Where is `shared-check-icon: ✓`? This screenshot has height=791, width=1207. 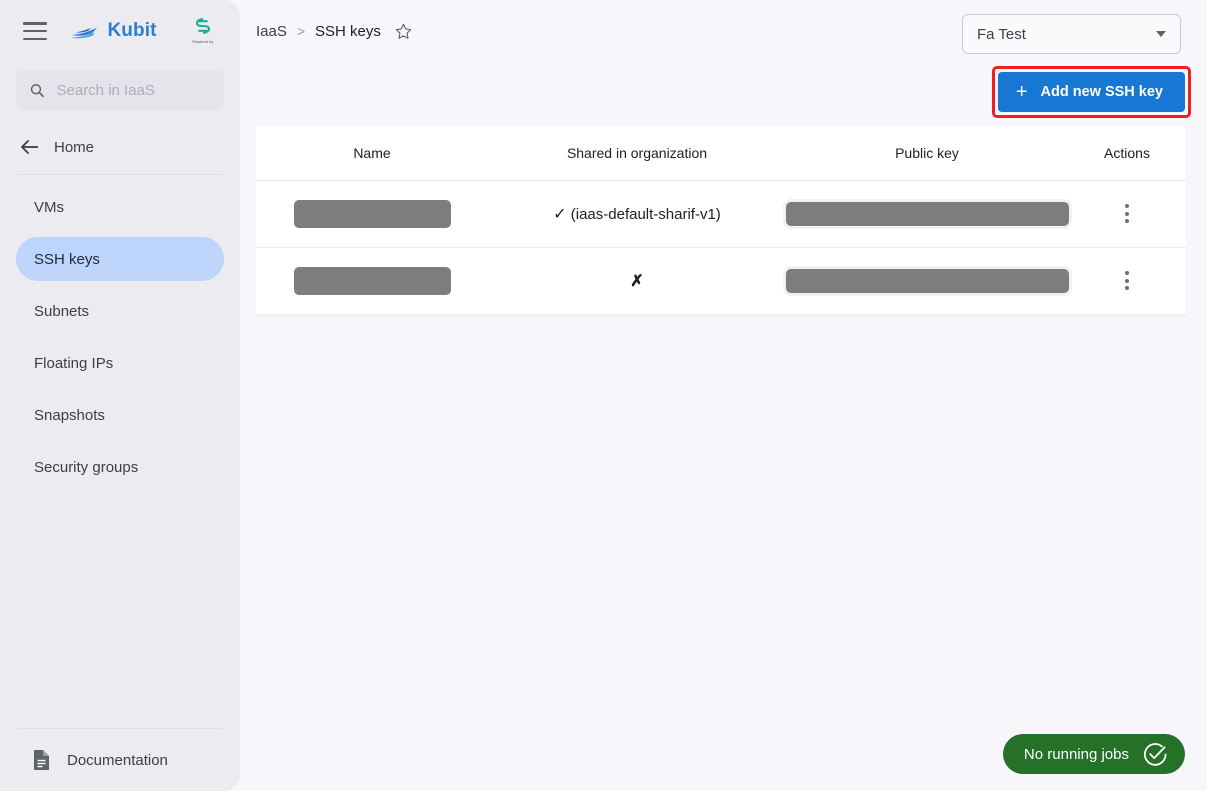 shared-check-icon: ✓ is located at coordinates (560, 214).